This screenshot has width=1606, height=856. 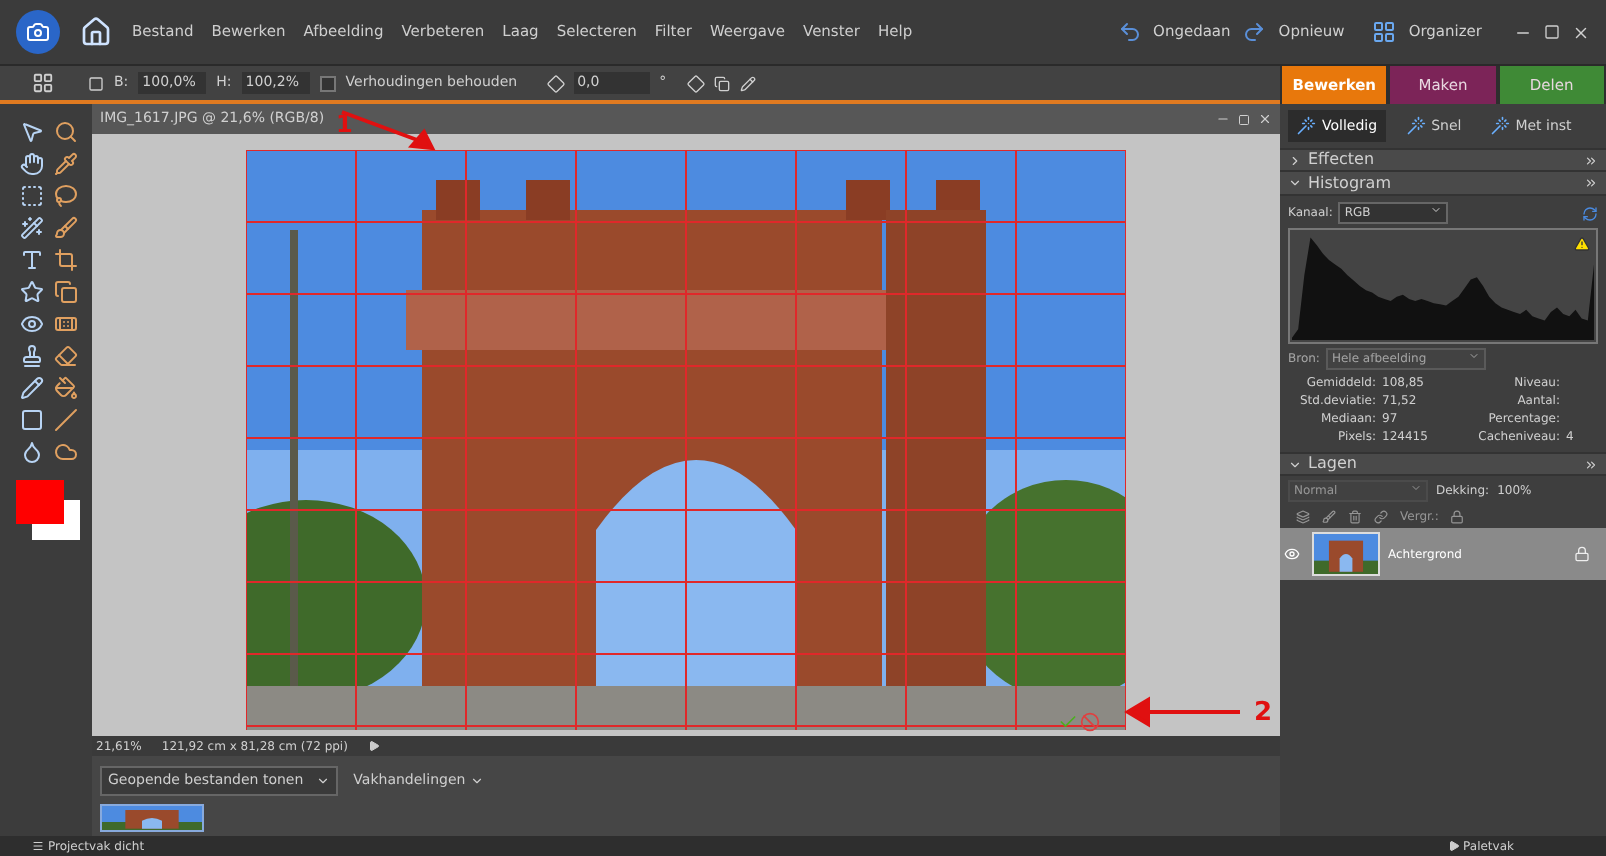 I want to click on magic-wand-icon, so click(x=32, y=228).